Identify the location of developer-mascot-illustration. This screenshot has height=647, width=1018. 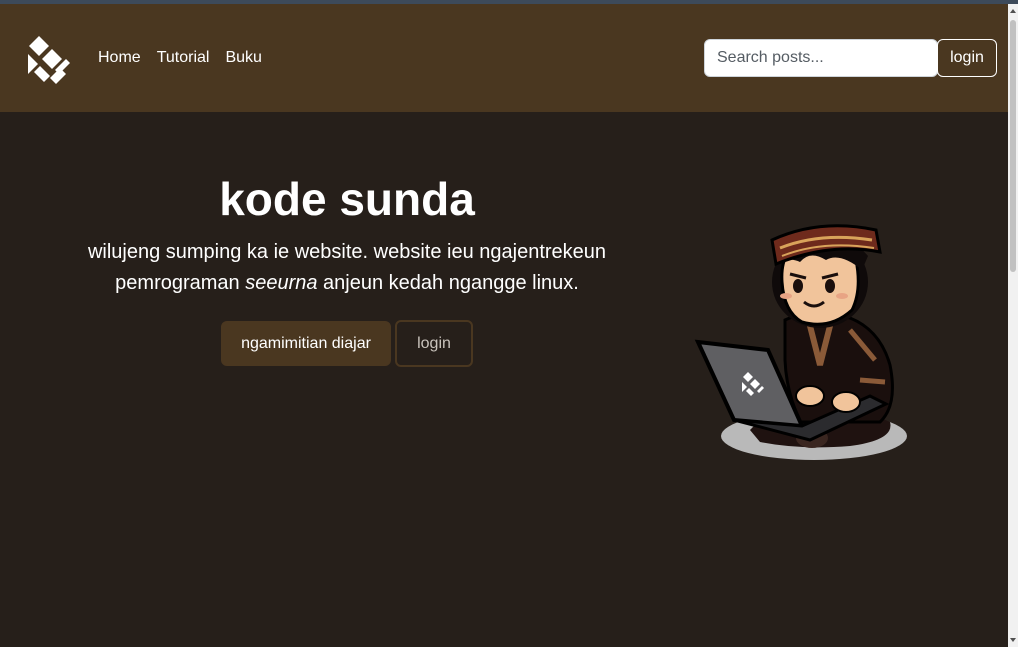
(800, 342).